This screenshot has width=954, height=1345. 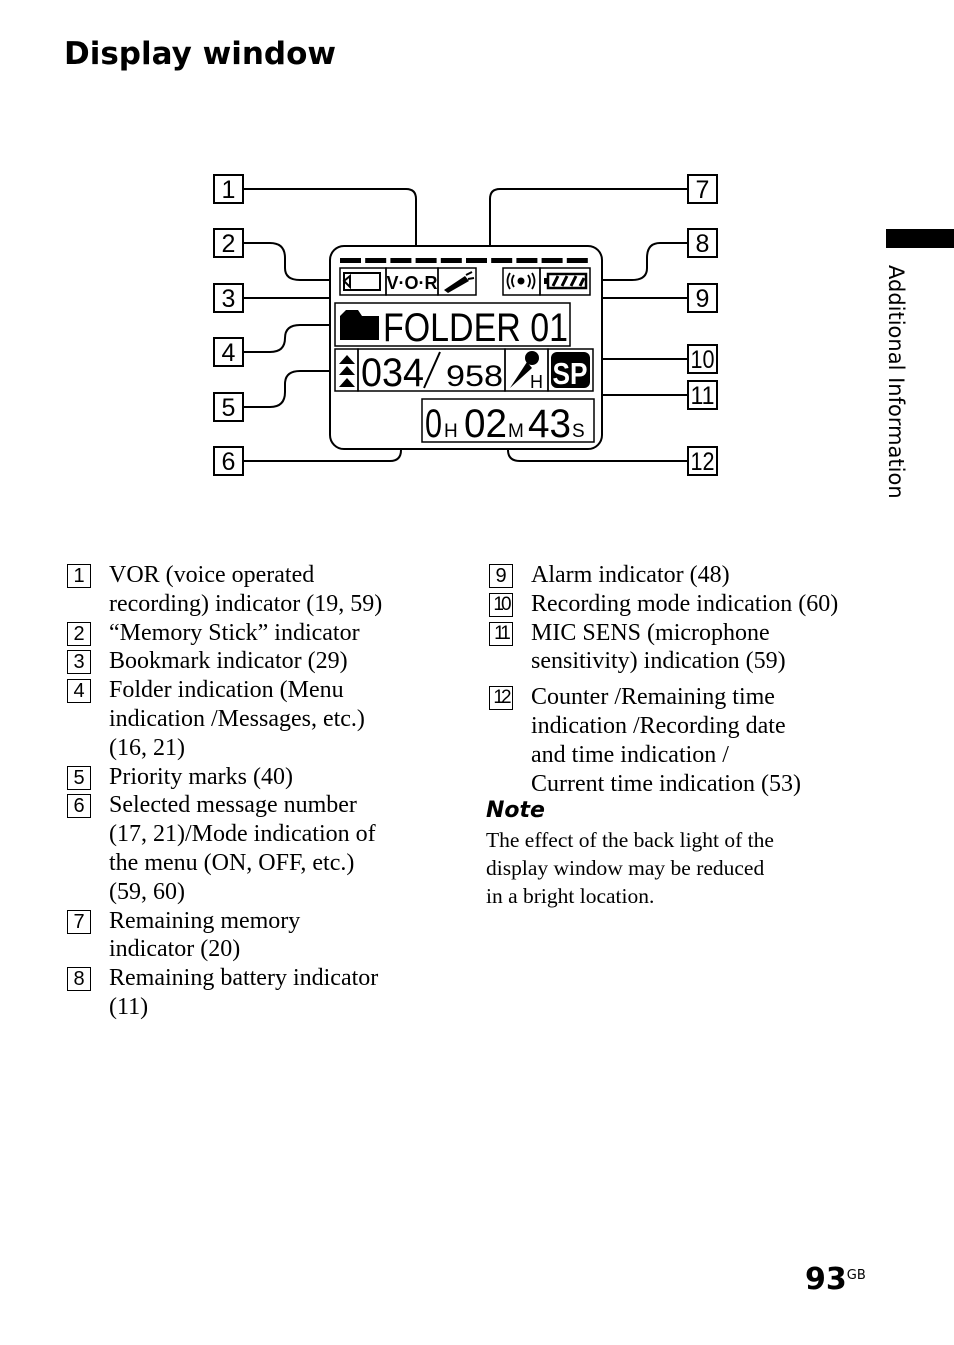 I want to click on item-text: Bookmark indicator (29), so click(x=228, y=661).